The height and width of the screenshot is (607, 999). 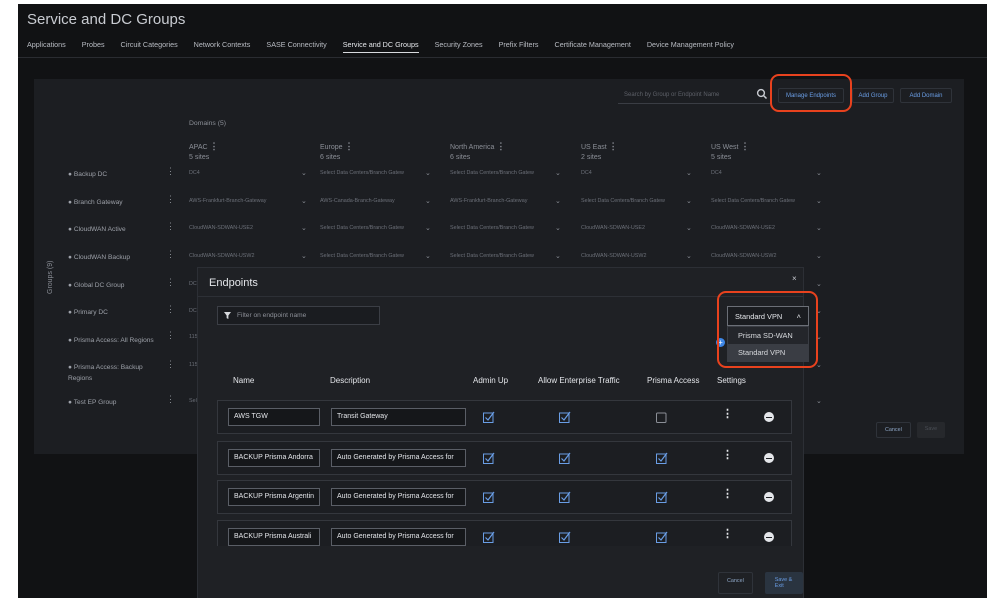 I want to click on save-exit-button: Save & Exit, so click(x=783, y=583).